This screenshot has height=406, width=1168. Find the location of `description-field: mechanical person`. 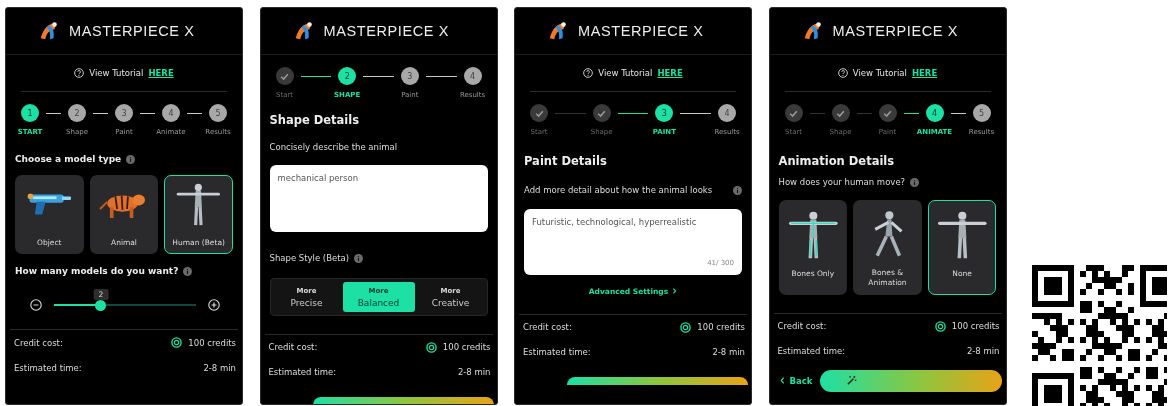

description-field: mechanical person is located at coordinates (378, 198).